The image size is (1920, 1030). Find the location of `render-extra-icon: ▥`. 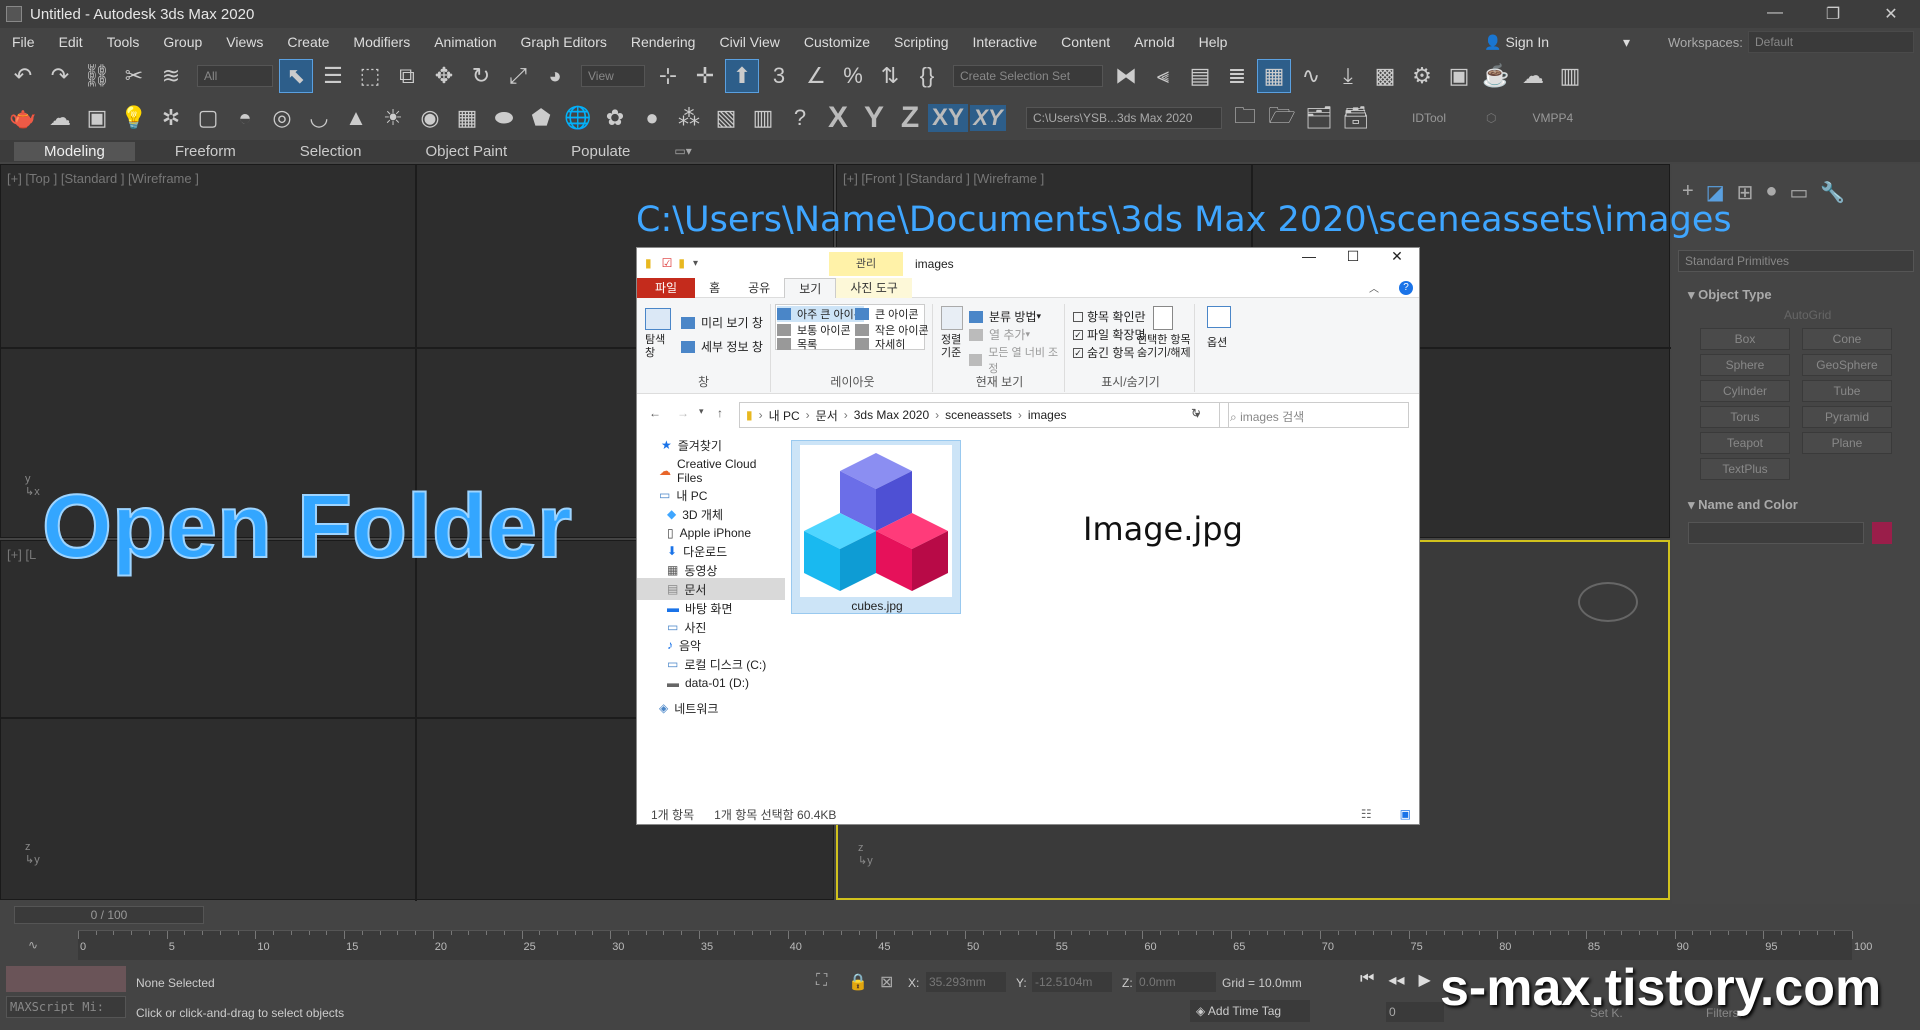

render-extra-icon: ▥ is located at coordinates (1570, 76).